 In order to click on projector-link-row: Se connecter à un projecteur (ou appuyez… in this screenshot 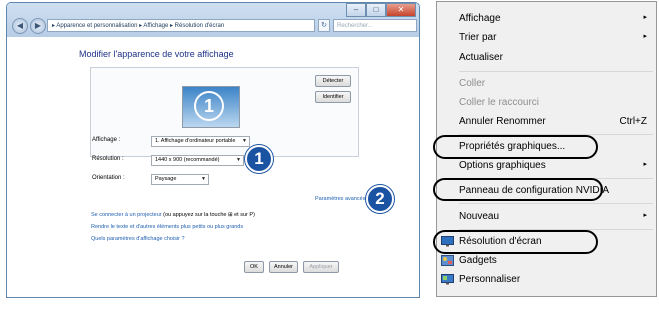, I will do `click(173, 215)`.